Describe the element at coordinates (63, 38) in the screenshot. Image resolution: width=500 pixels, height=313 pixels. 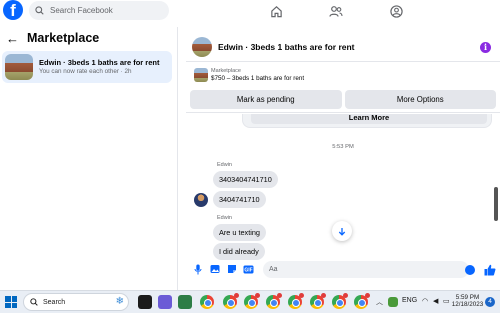
I see `sidebar-title: Marketplace` at that location.